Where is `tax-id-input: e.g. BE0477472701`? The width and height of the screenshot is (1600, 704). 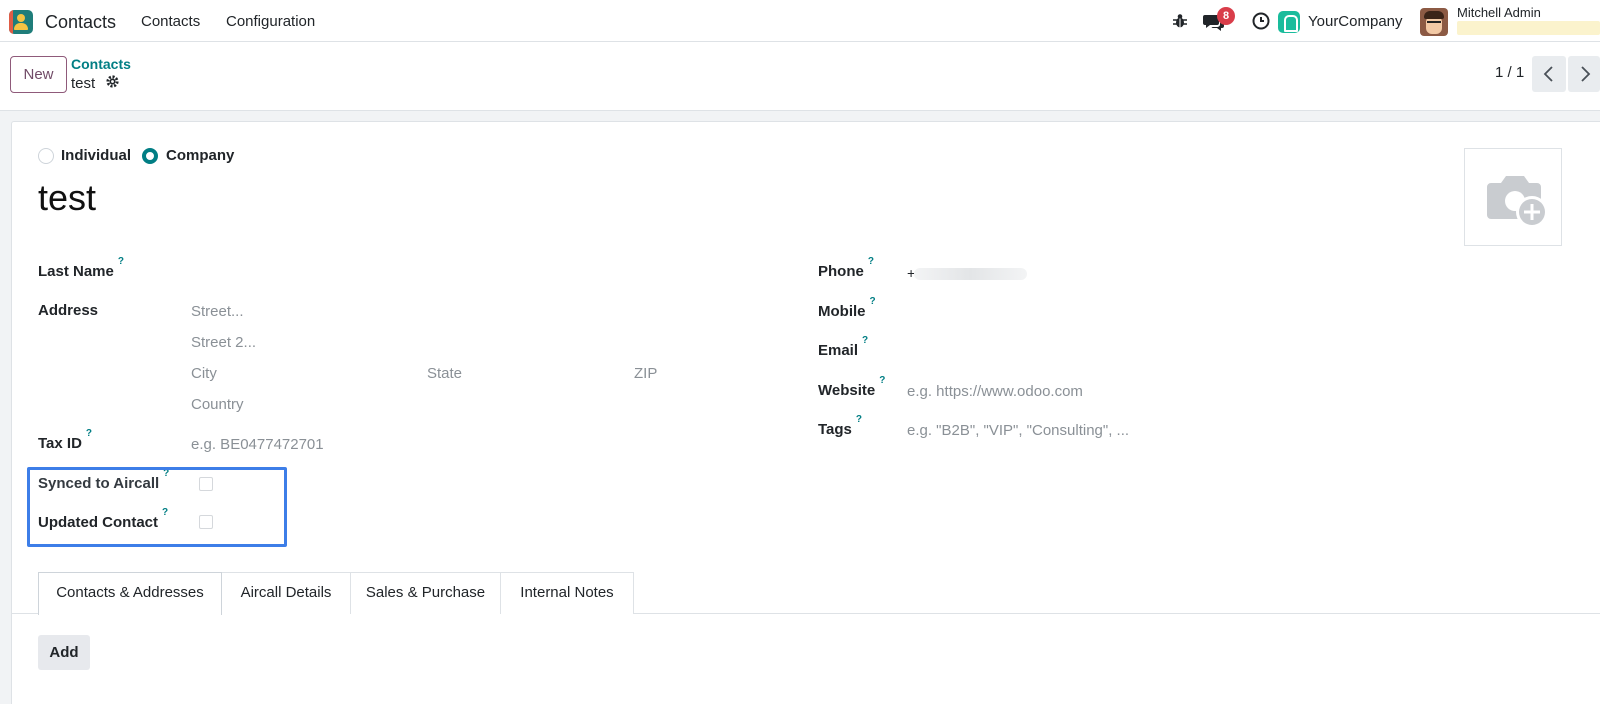
tax-id-input: e.g. BE0477472701 is located at coordinates (257, 444).